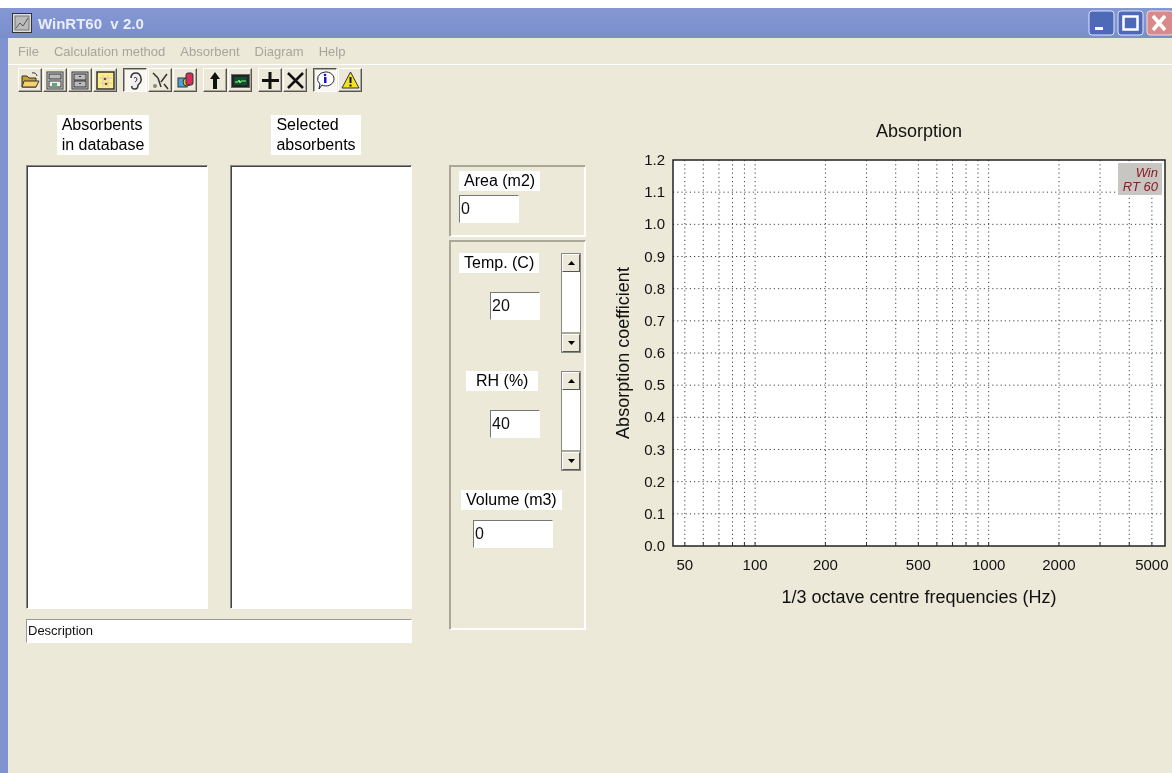 The image size is (1172, 773). What do you see at coordinates (22, 23) in the screenshot?
I see `app-icon` at bounding box center [22, 23].